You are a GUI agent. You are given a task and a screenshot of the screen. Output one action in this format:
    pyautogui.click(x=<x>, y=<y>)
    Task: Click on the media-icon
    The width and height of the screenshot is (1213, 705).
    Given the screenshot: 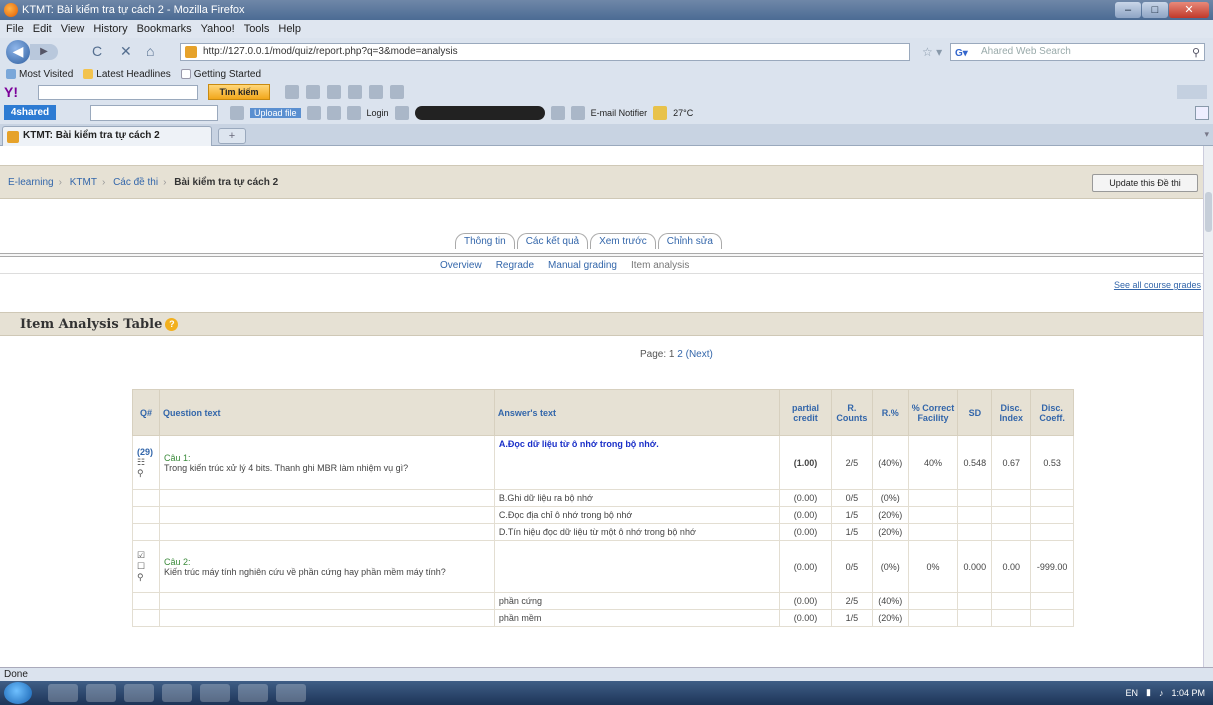 What is the action you would take?
    pyautogui.click(x=139, y=693)
    